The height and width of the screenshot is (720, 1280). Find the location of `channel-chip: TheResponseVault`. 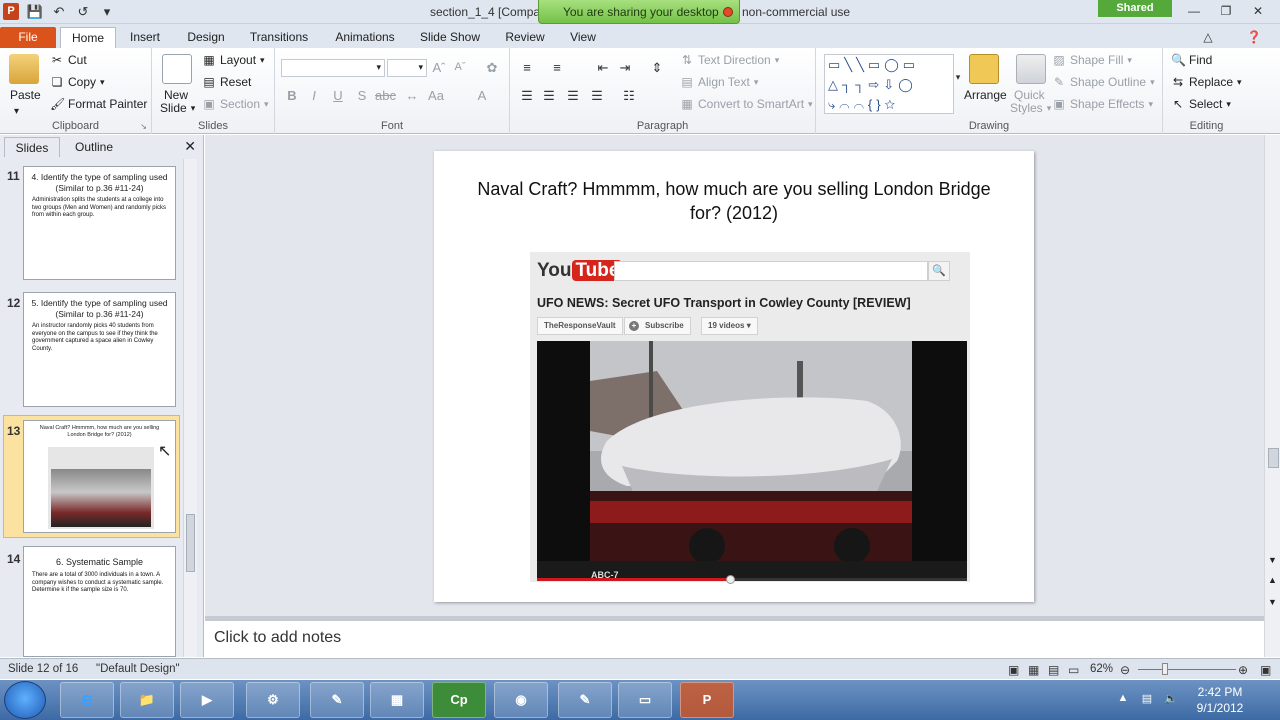

channel-chip: TheResponseVault is located at coordinates (580, 326).